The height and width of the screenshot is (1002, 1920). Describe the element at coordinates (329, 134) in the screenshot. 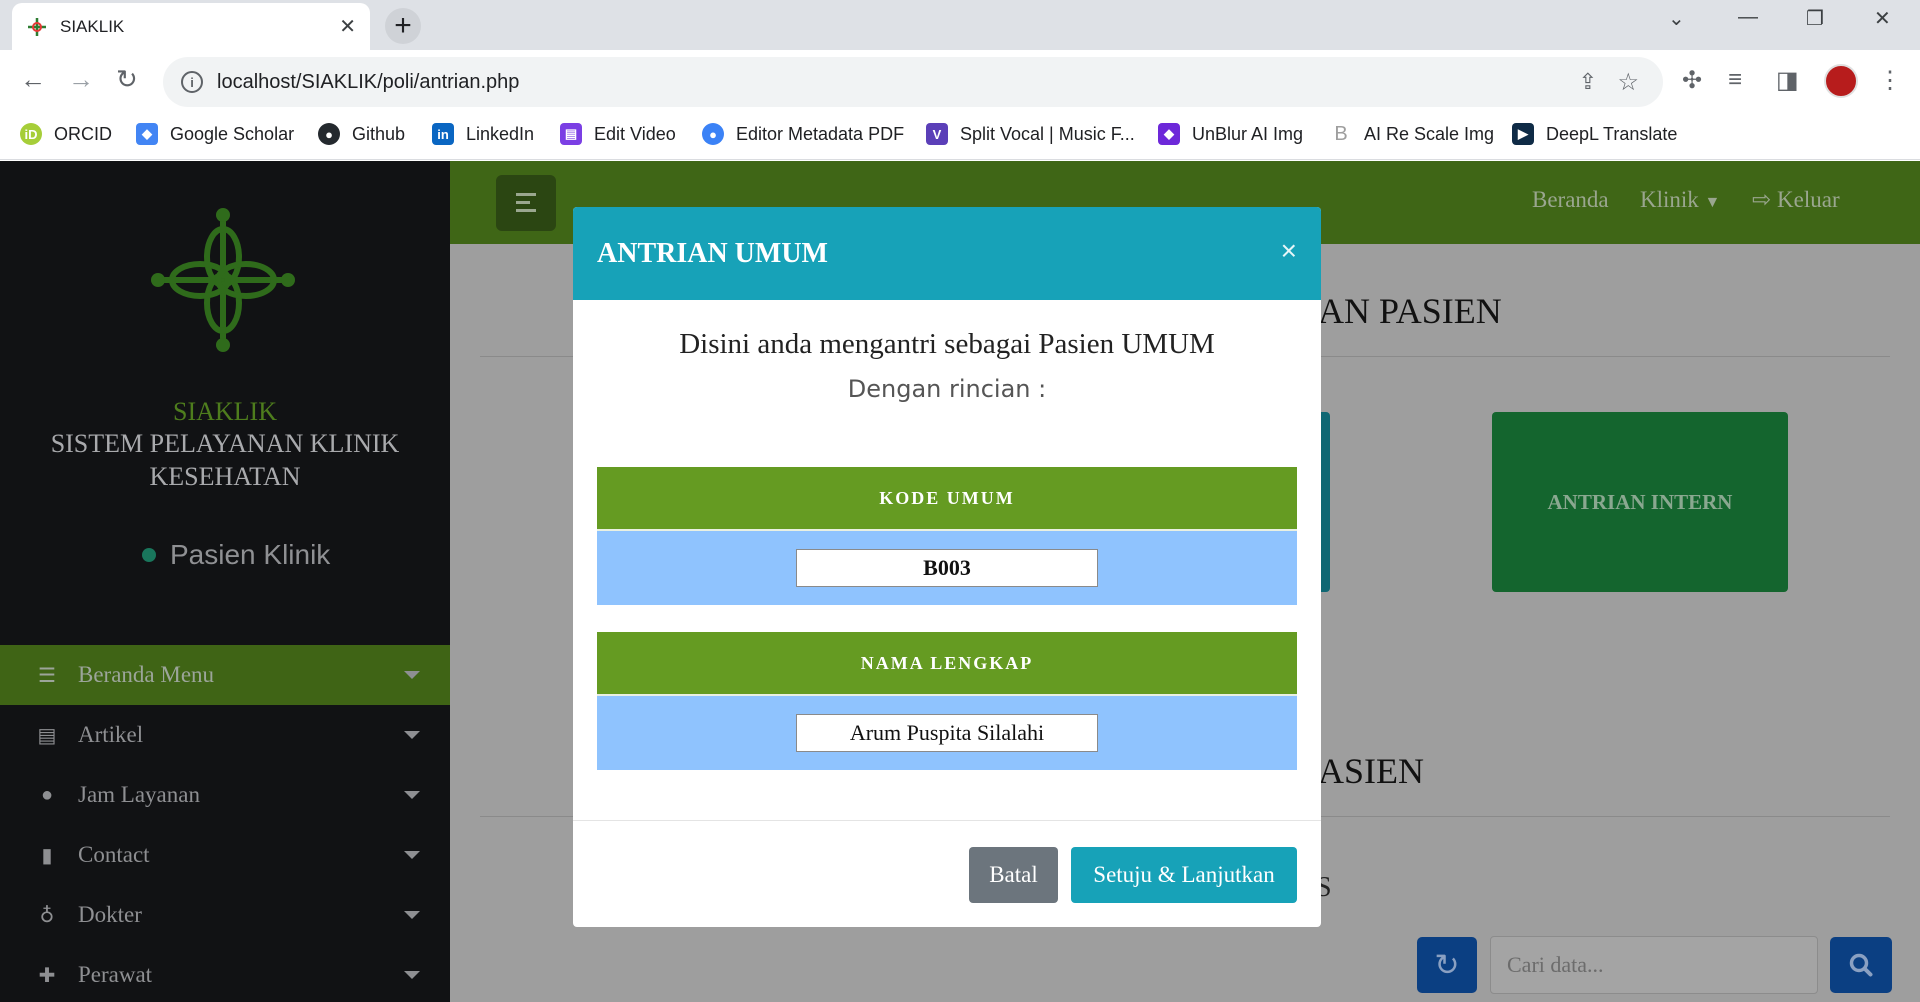

I see `github-icon: ●` at that location.